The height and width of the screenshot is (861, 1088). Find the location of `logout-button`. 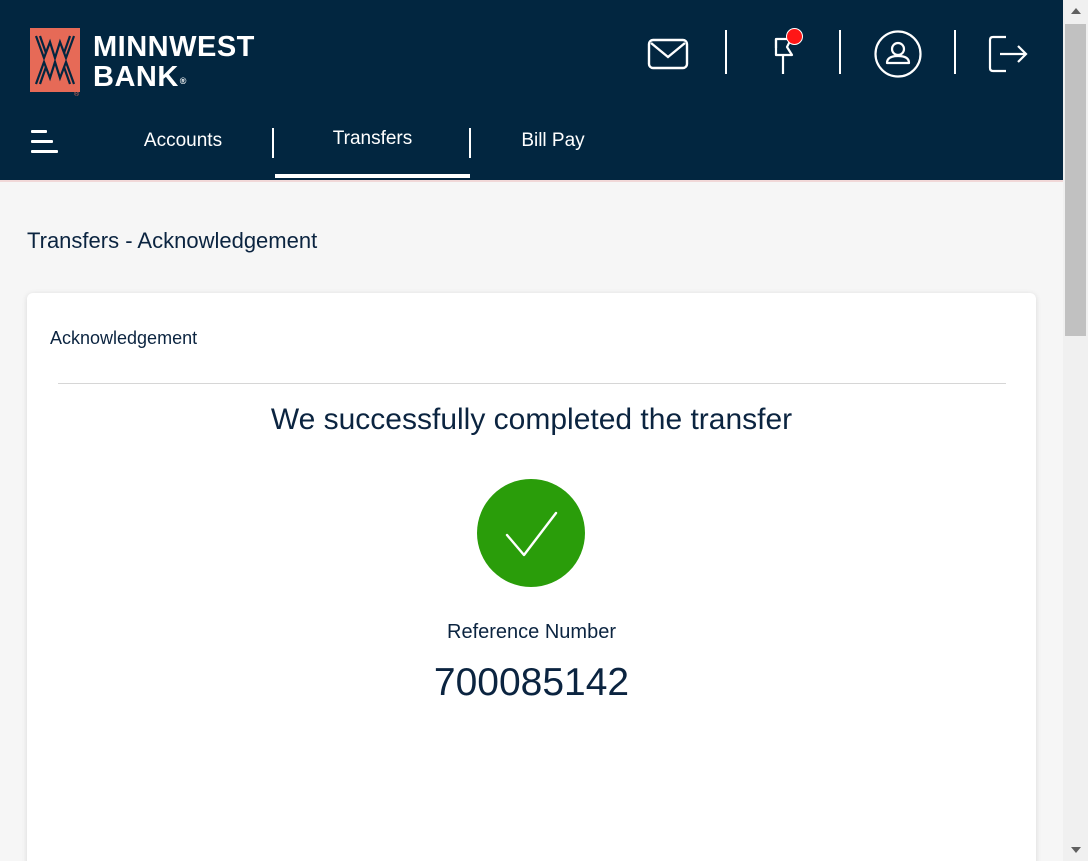

logout-button is located at coordinates (1008, 54).